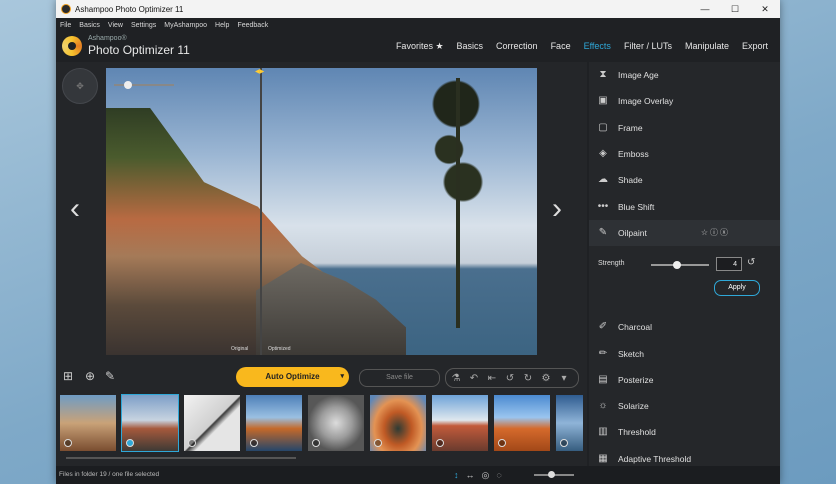 Image resolution: width=836 pixels, height=484 pixels. Describe the element at coordinates (110, 377) in the screenshot. I see `clear-brush-icon: ✎` at that location.